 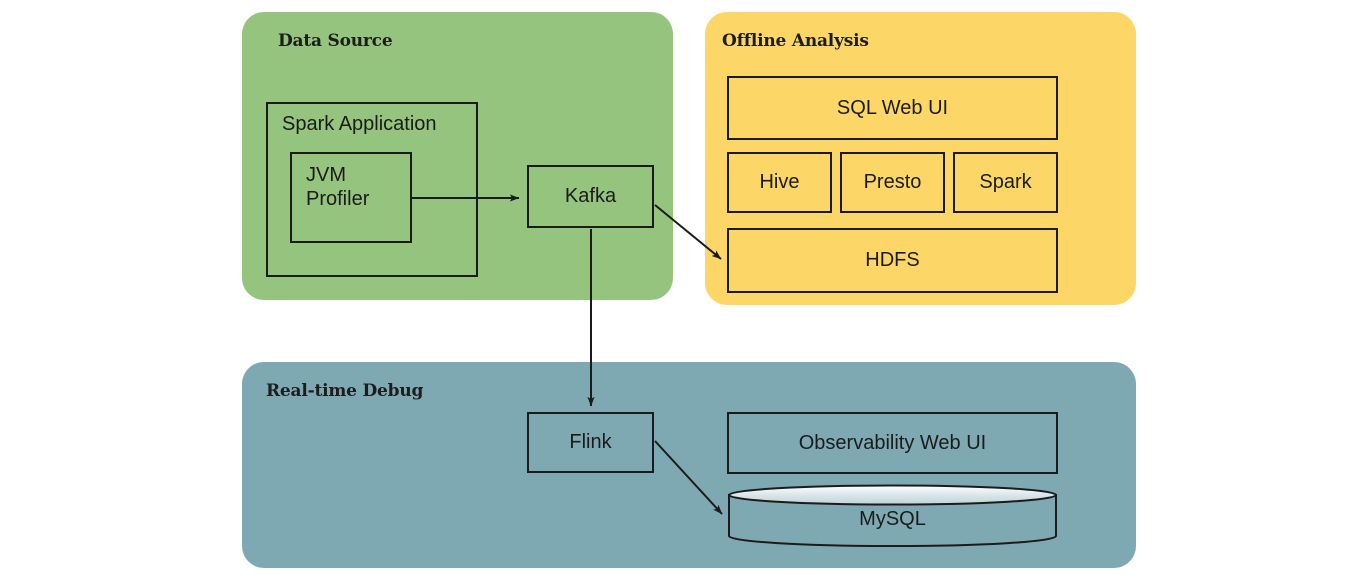 What do you see at coordinates (795, 41) in the screenshot?
I see `group-title-offline-analysis: Offline Analysis` at bounding box center [795, 41].